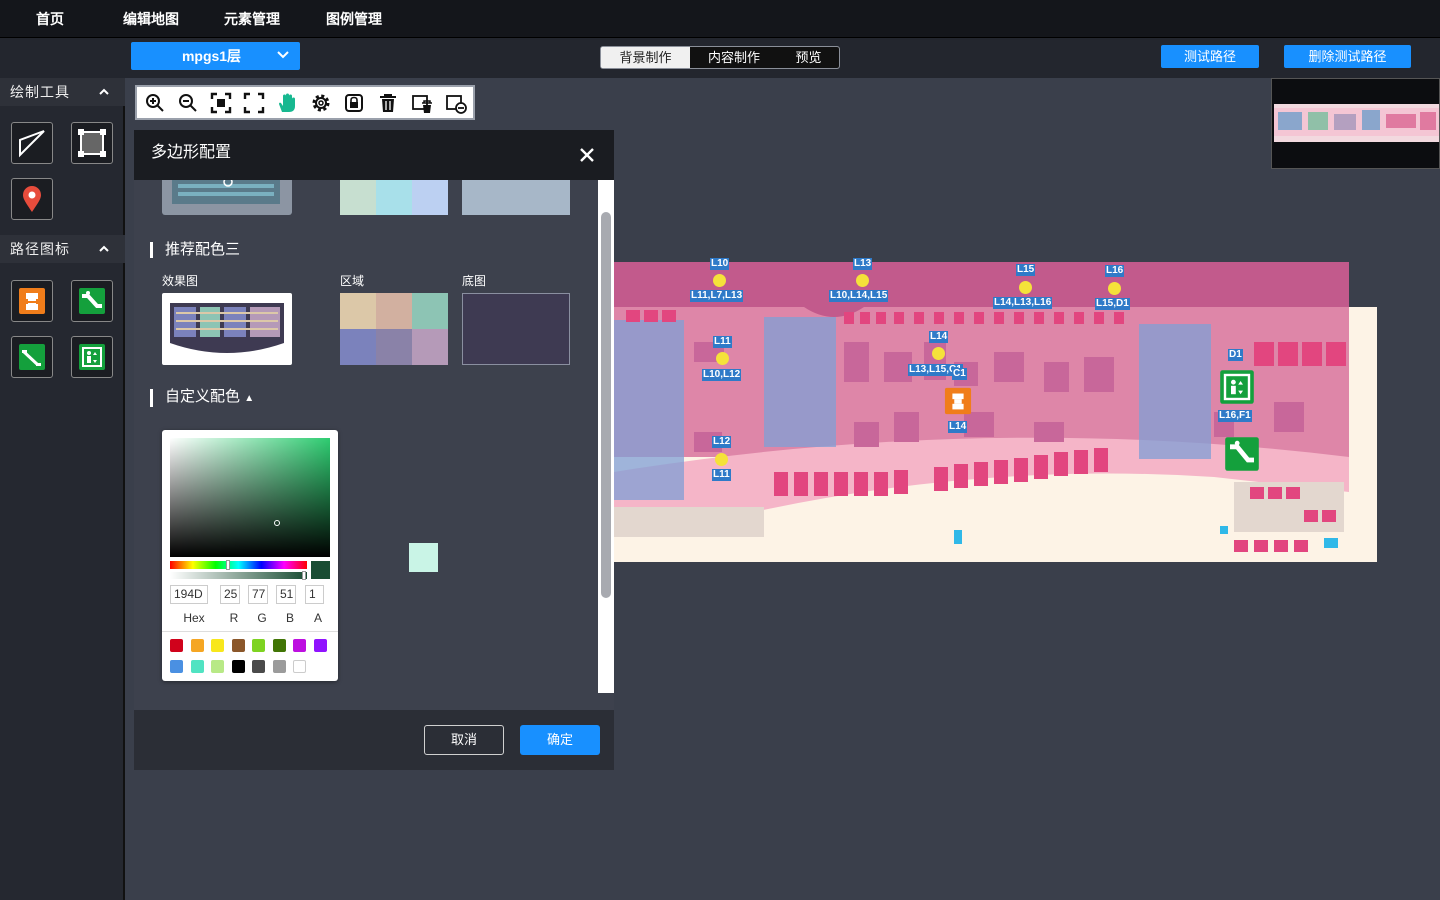  I want to click on r-input: 25, so click(230, 594).